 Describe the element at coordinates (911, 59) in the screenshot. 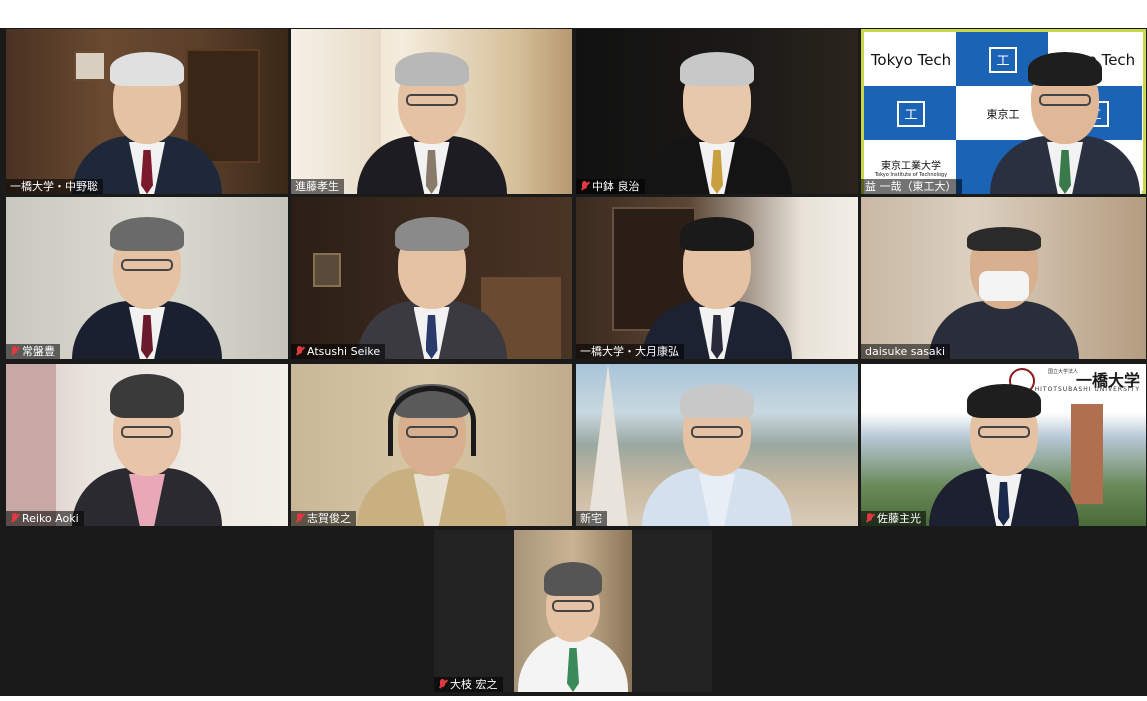

I see `brand-text: Tokyo Tech` at that location.